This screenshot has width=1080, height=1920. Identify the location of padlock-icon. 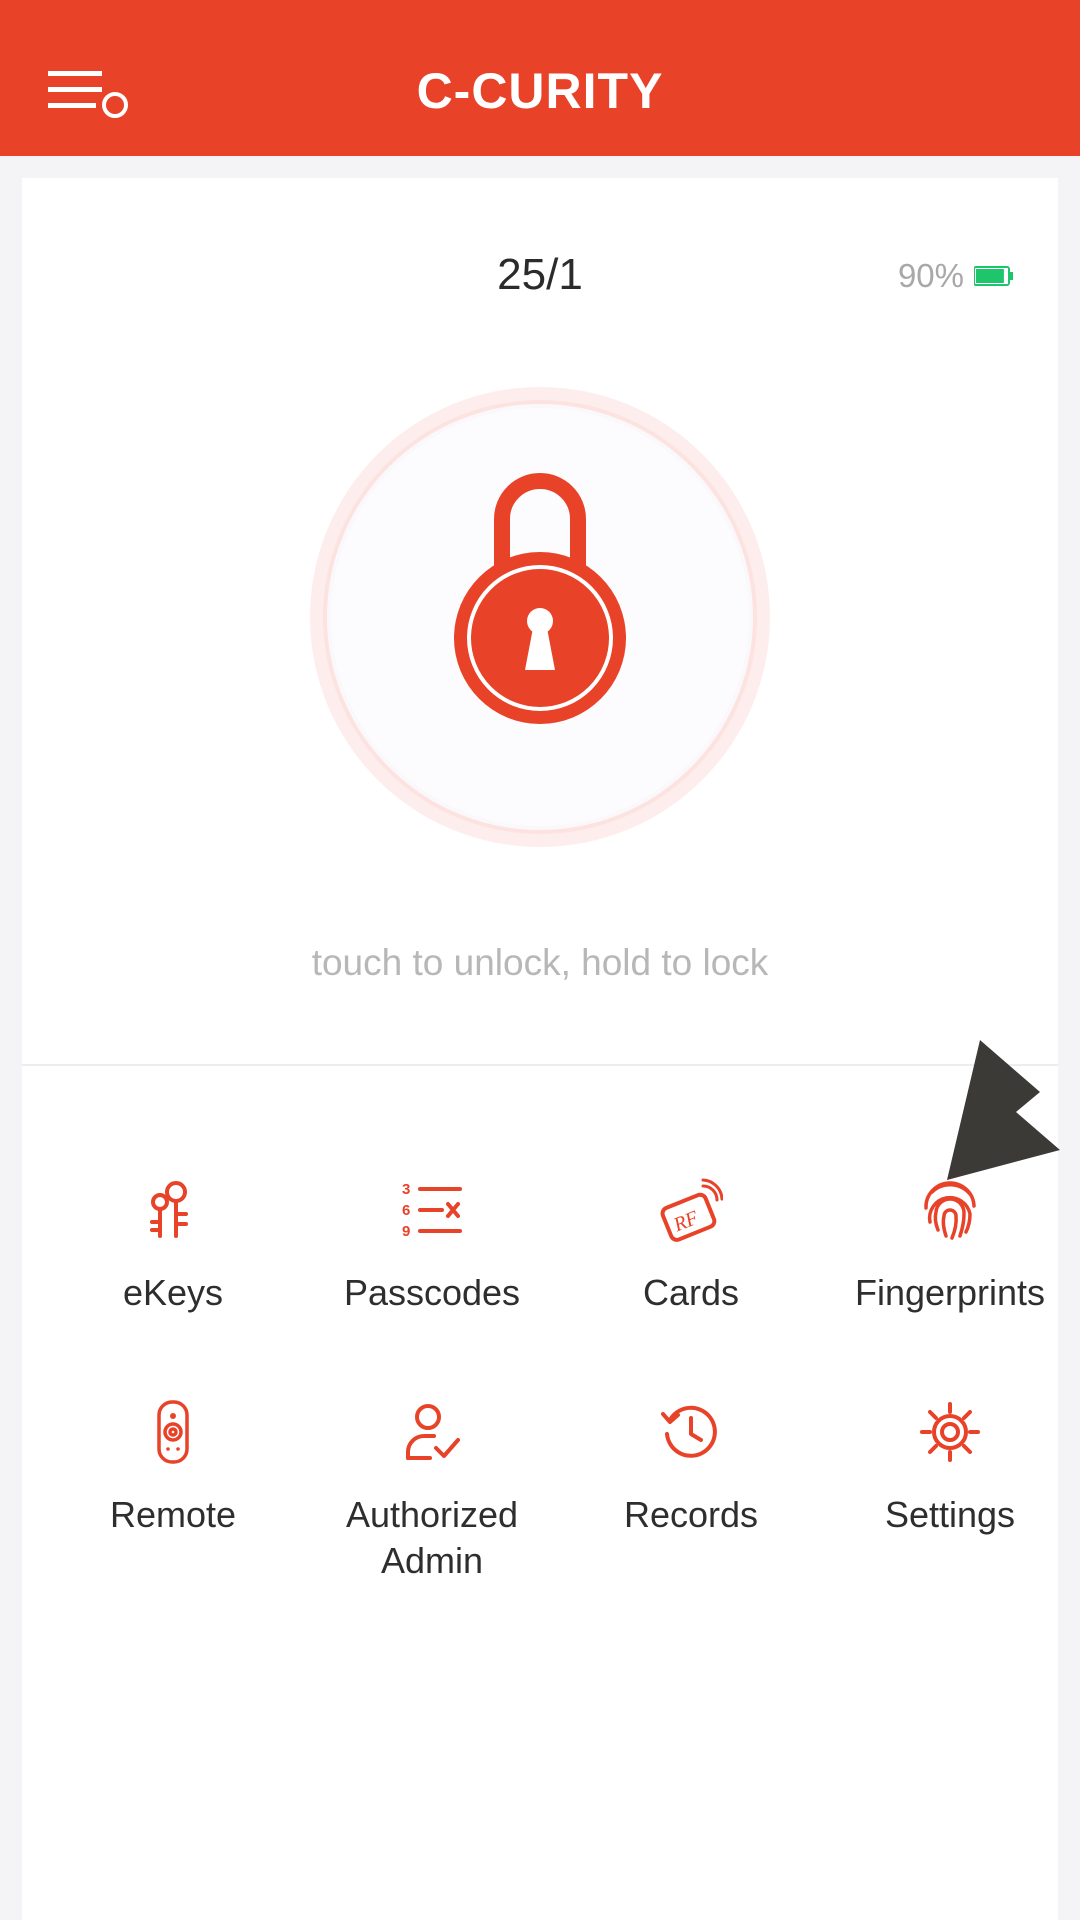
(540, 617).